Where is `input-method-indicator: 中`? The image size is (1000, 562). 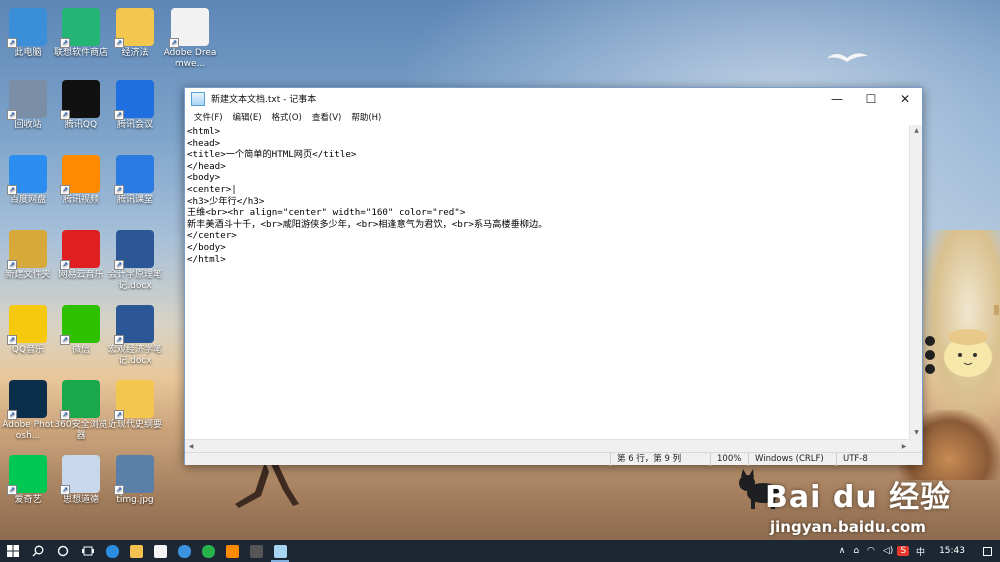
input-method-indicator: 中 is located at coordinates (920, 551).